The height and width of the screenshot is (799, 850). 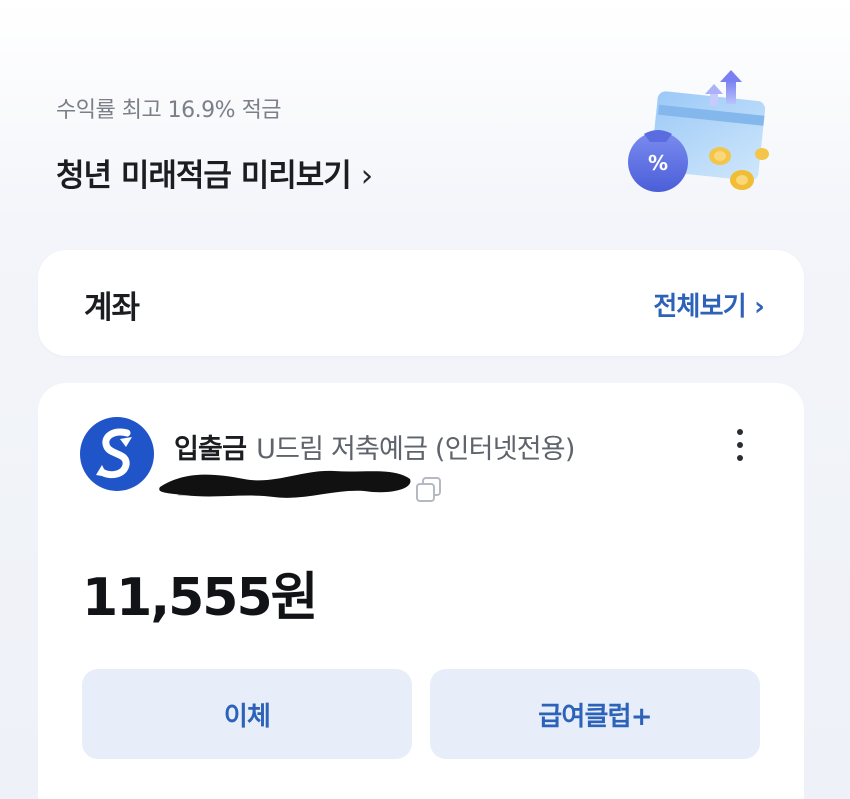 I want to click on account-balance: 11,555원, so click(x=200, y=598).